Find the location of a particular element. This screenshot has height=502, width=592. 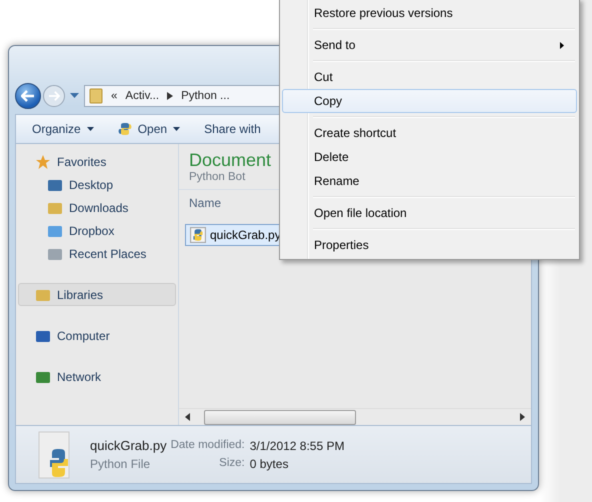

forward-arrow-icon is located at coordinates (54, 96).